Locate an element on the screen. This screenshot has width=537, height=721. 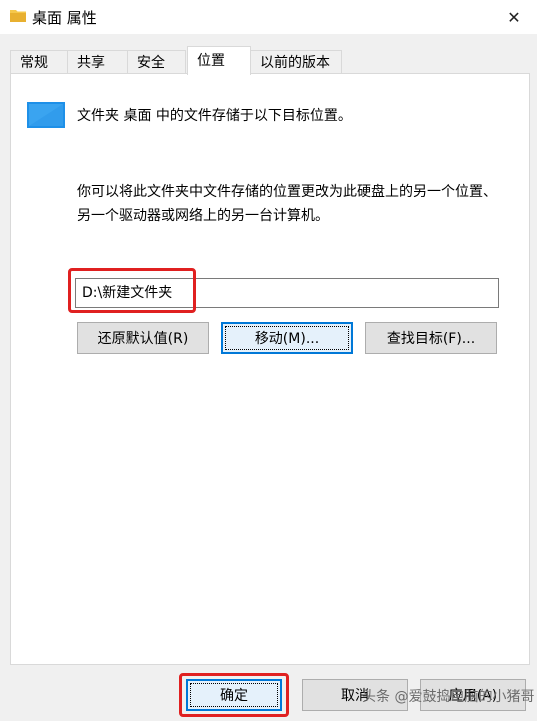
path-highlight-annotation is located at coordinates (132, 290).